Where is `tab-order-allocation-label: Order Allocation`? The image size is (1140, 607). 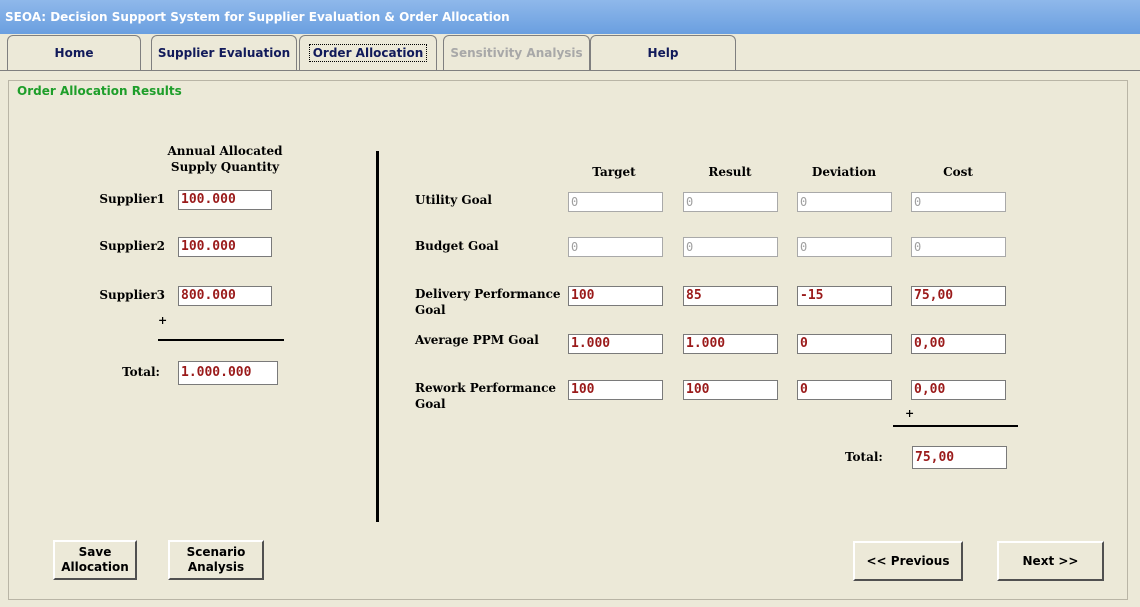
tab-order-allocation-label: Order Allocation is located at coordinates (368, 53).